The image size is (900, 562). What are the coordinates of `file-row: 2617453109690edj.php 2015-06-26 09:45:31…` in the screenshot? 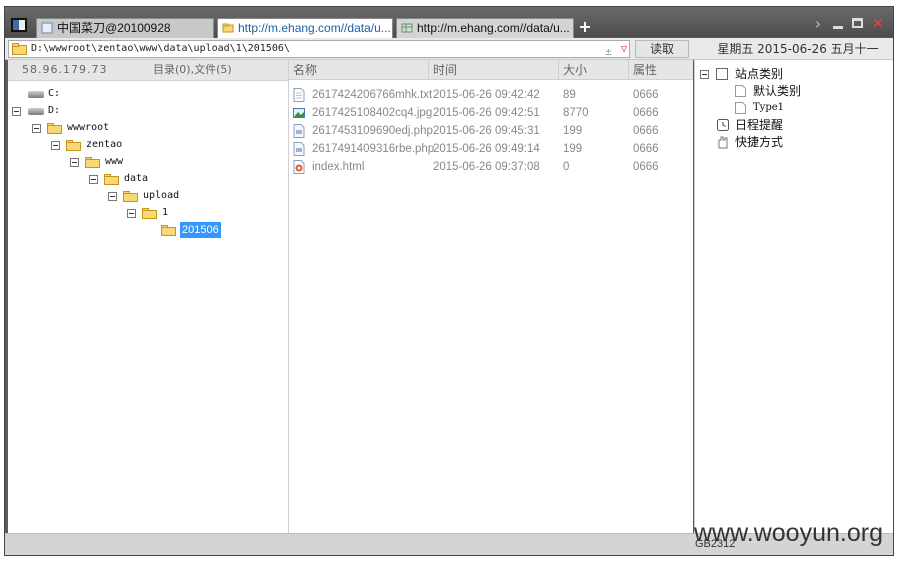 It's located at (491, 131).